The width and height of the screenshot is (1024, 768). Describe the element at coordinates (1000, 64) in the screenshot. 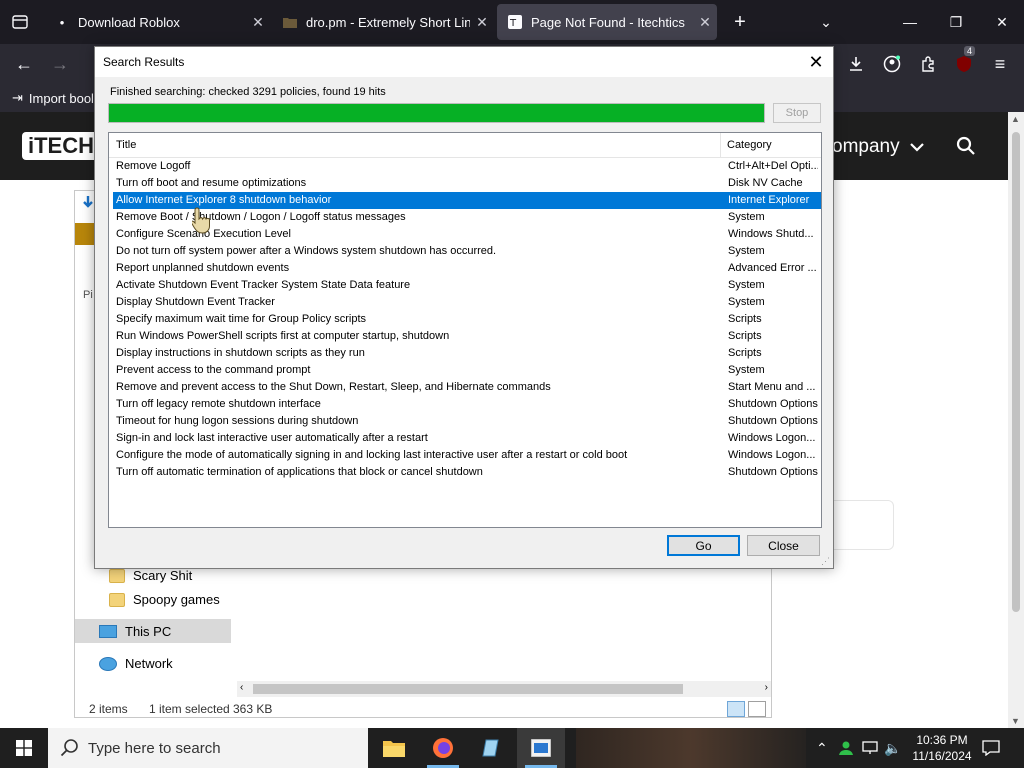

I see `menu-hamburger-icon: ≡` at that location.